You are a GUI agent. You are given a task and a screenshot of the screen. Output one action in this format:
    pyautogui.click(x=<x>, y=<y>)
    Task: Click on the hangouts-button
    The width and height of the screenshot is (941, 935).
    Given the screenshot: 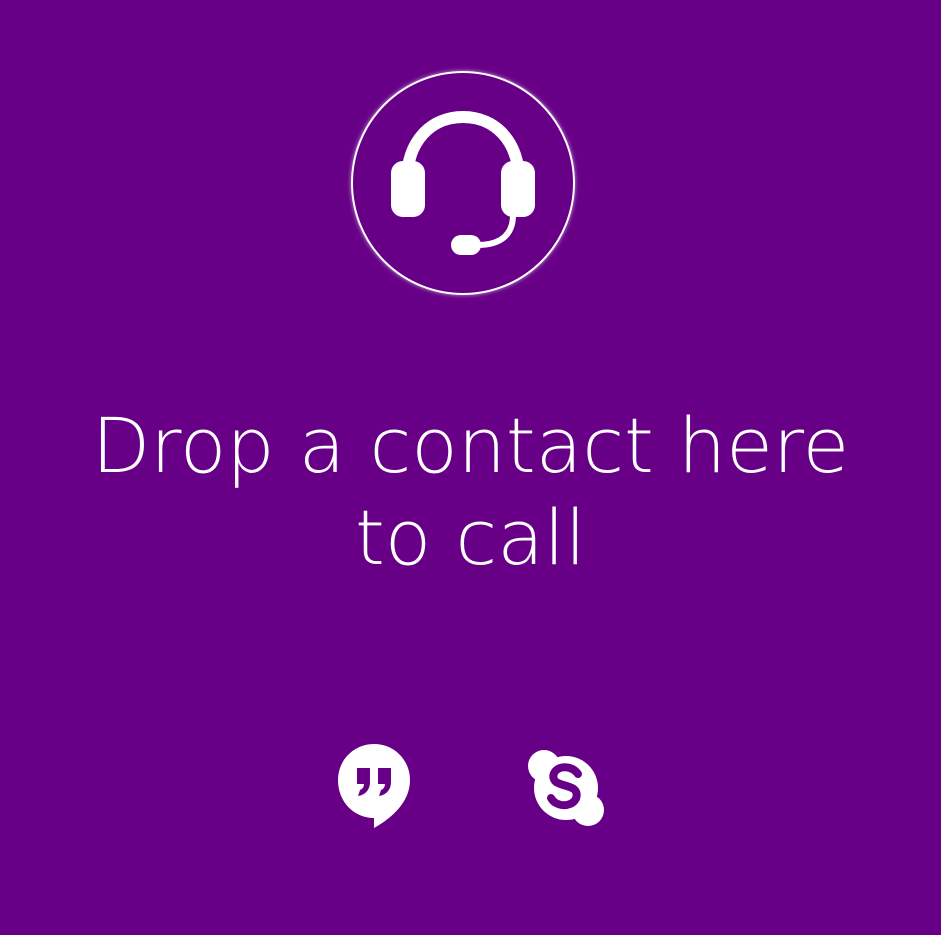 What is the action you would take?
    pyautogui.click(x=374, y=788)
    